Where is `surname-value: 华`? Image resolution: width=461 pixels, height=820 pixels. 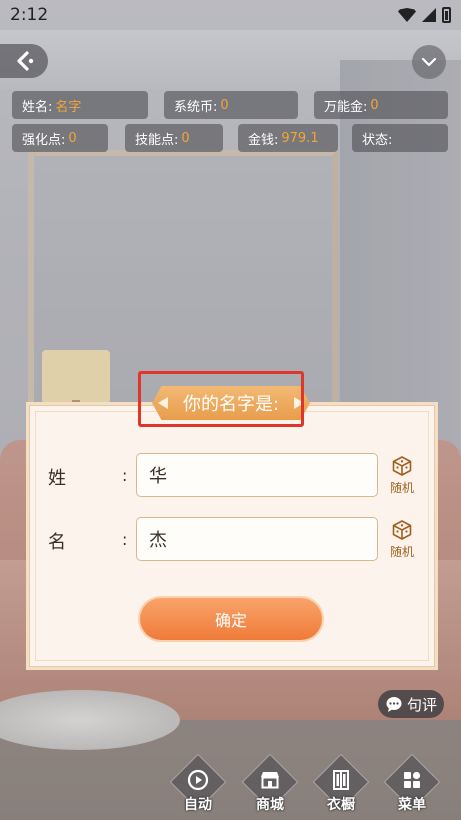 surname-value: 华 is located at coordinates (158, 476).